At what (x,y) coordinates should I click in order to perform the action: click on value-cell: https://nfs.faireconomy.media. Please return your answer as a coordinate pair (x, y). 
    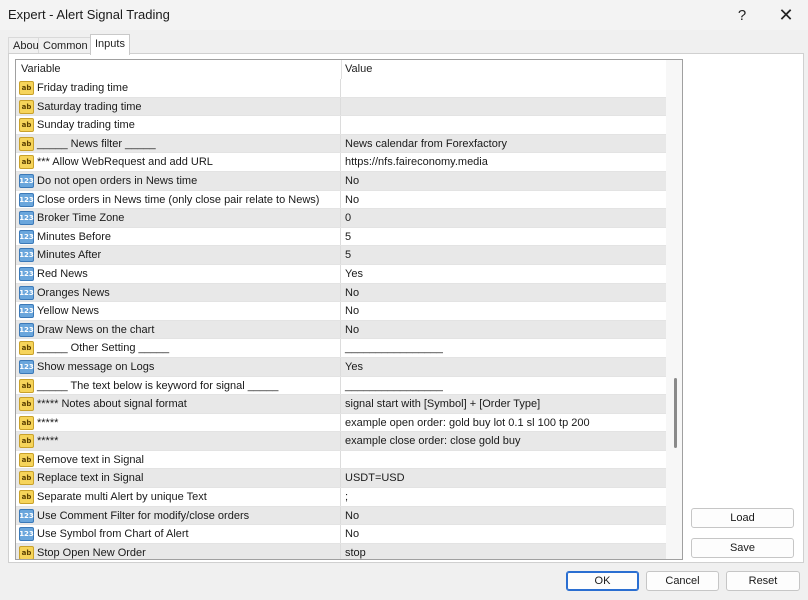
    Looking at the image, I should click on (416, 162).